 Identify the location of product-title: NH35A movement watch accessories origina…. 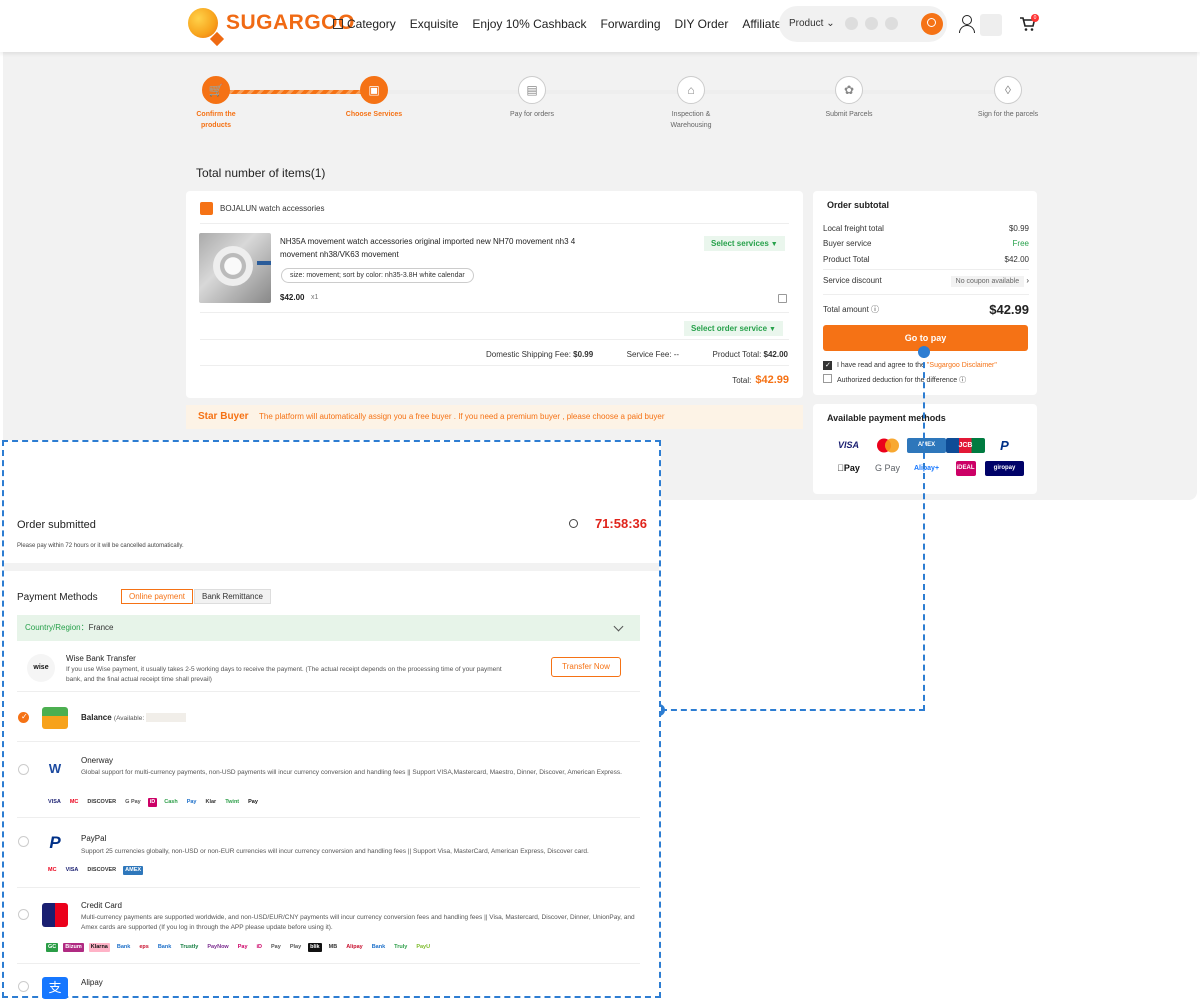
(435, 248).